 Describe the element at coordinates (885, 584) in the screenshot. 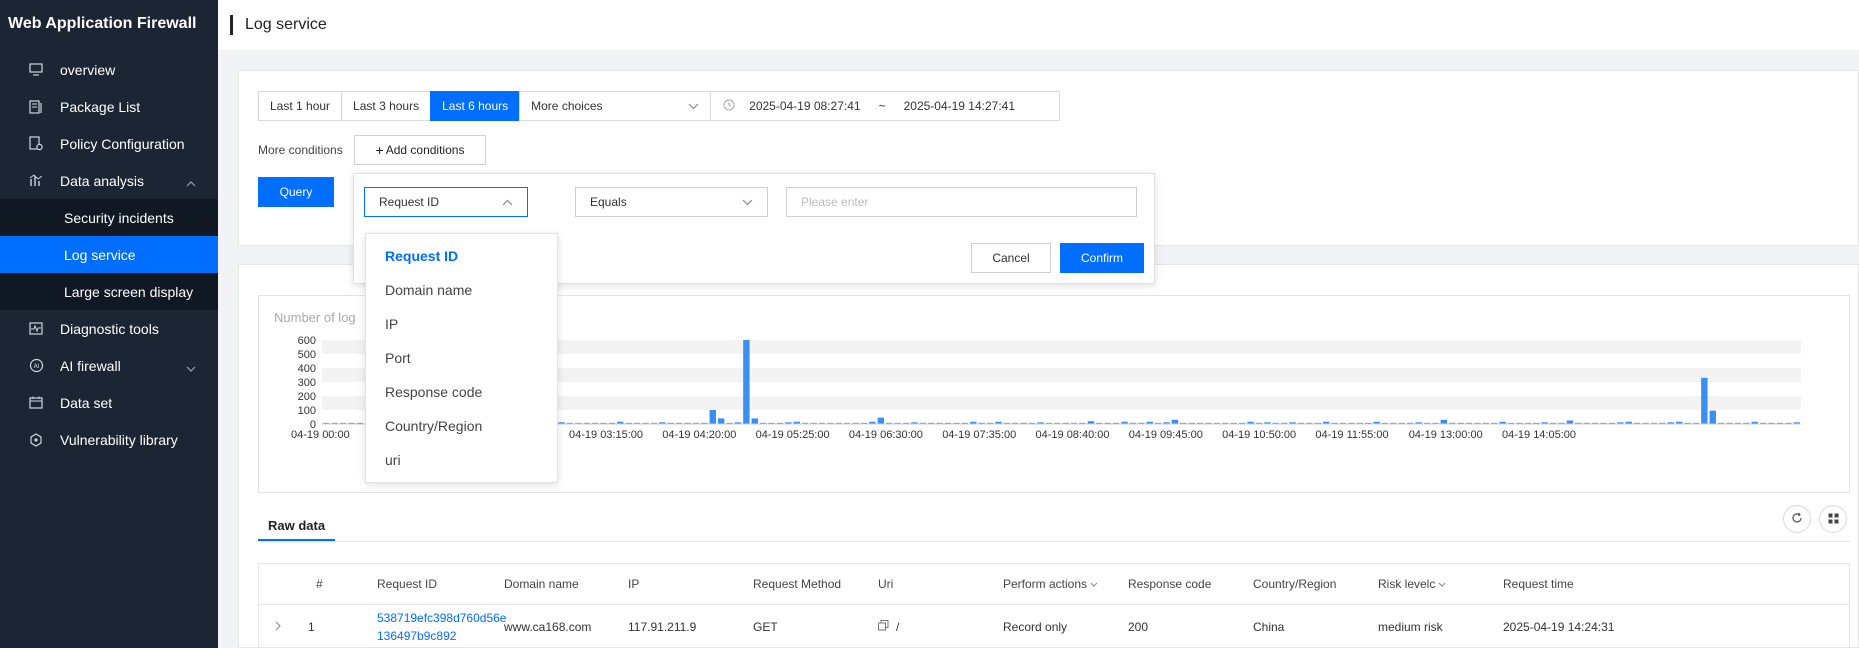

I see `col-header-uri: Uri` at that location.